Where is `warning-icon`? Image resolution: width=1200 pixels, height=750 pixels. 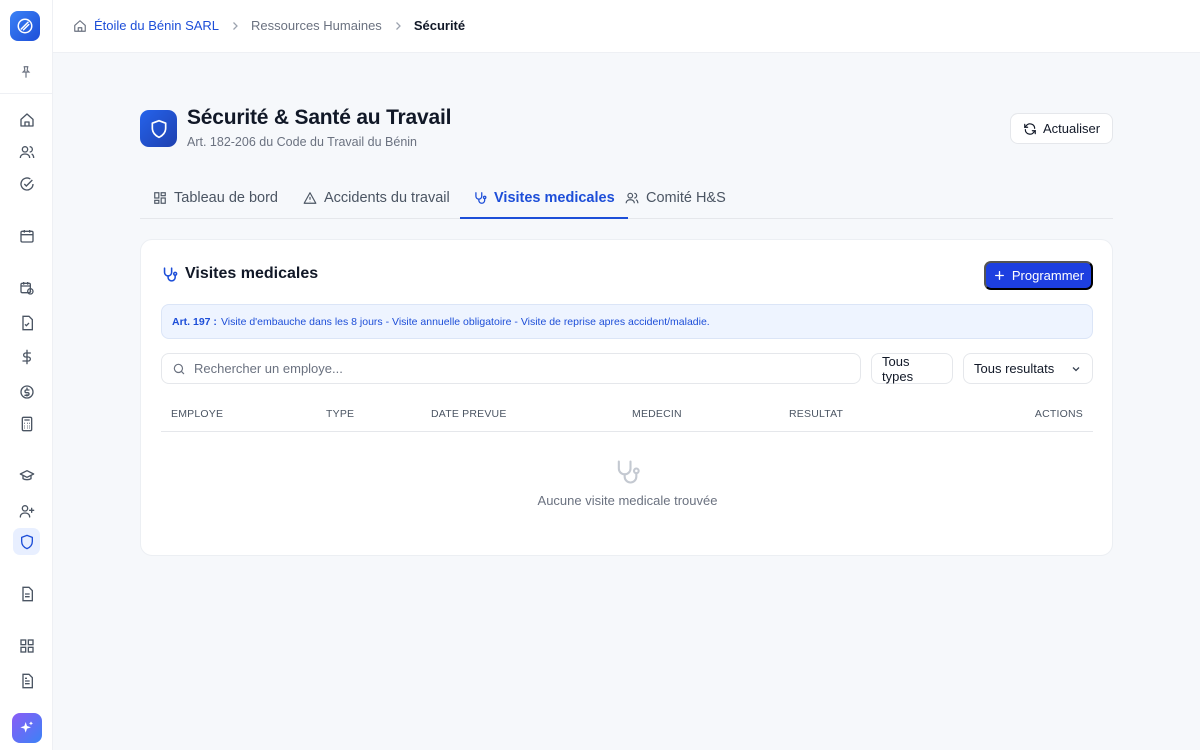 warning-icon is located at coordinates (310, 198).